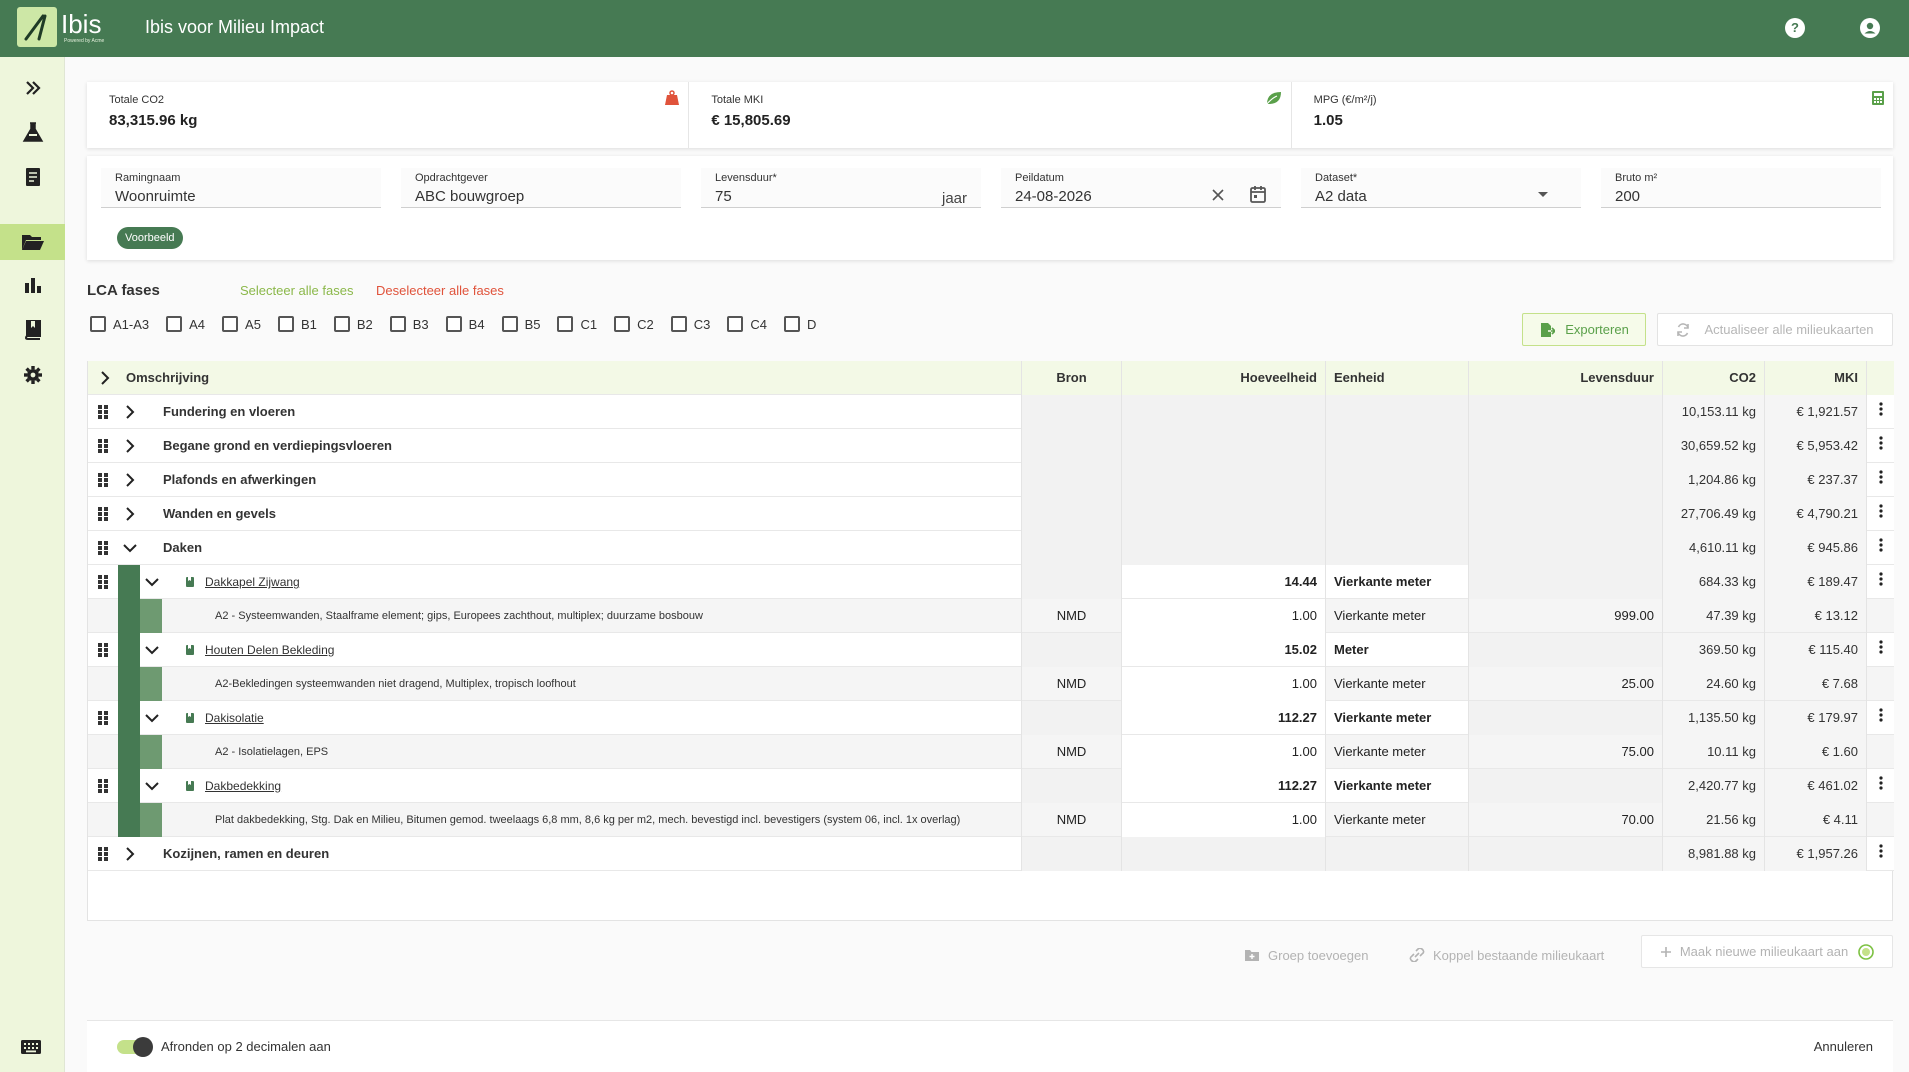  What do you see at coordinates (1565, 378) in the screenshot?
I see `header-levensduur: Levensduur` at bounding box center [1565, 378].